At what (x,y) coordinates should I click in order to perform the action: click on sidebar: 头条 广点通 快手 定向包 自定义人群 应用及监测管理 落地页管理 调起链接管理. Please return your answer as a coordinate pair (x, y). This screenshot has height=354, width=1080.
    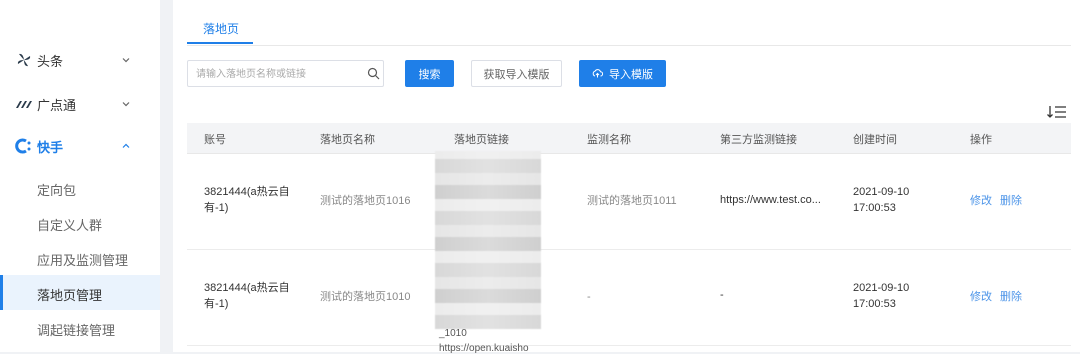
    Looking at the image, I should click on (80, 176).